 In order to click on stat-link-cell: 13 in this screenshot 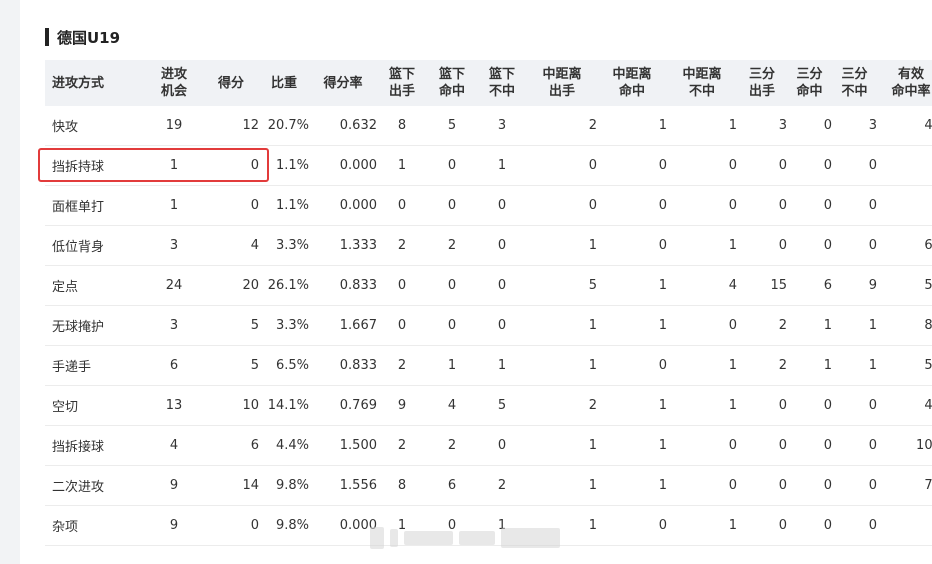, I will do `click(174, 405)`.